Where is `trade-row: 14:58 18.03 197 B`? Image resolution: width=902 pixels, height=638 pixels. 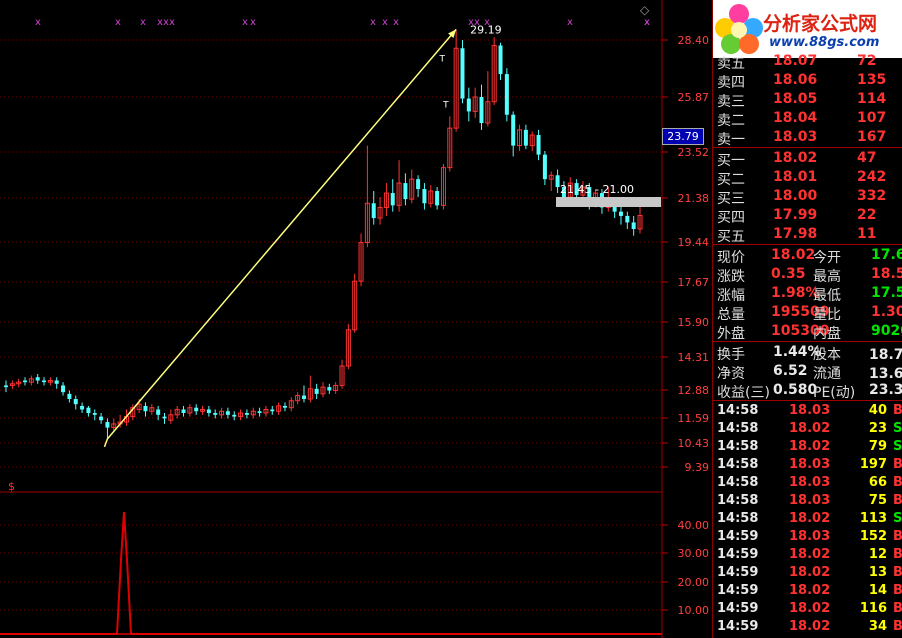 trade-row: 14:58 18.03 197 B is located at coordinates (807, 465).